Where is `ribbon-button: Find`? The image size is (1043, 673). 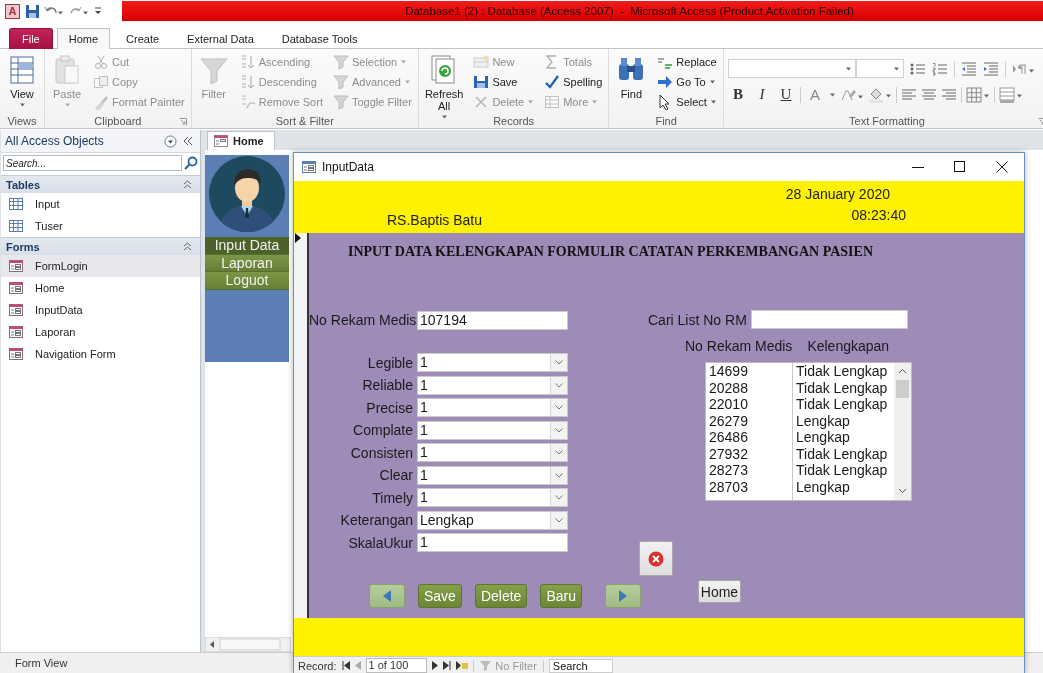
ribbon-button: Find is located at coordinates (631, 82).